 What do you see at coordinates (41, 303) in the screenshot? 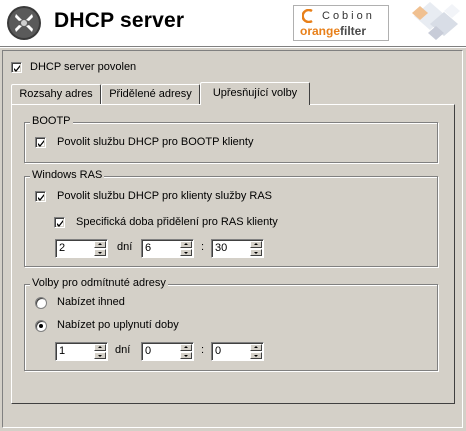
I see `offer-immediately-radio` at bounding box center [41, 303].